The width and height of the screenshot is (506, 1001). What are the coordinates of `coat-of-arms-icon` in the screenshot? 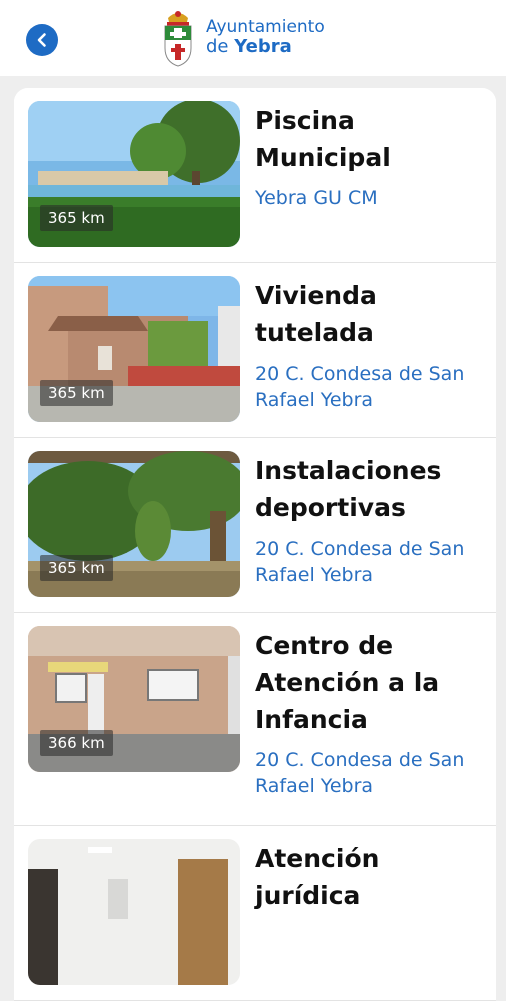 It's located at (178, 39).